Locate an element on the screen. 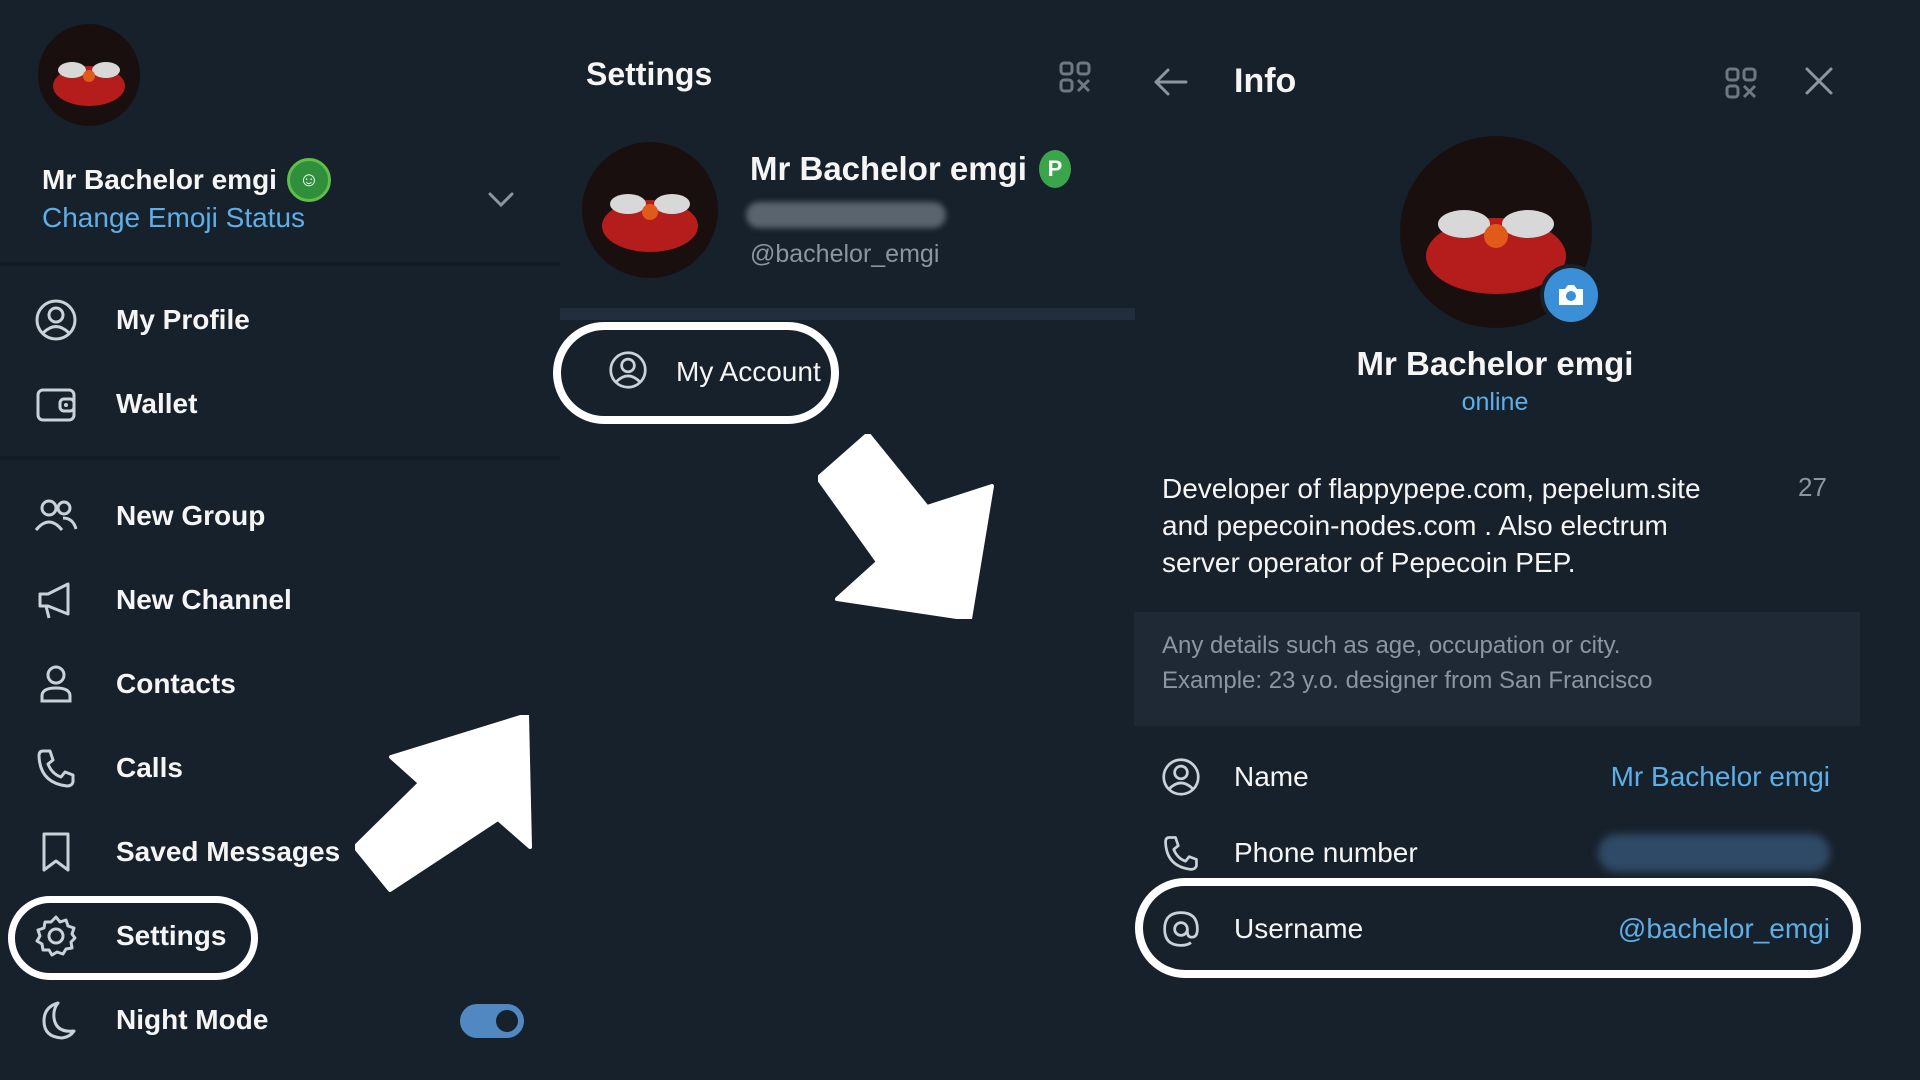 This screenshot has height=1080, width=1920. menu-item-label: Night Mode is located at coordinates (192, 1019).